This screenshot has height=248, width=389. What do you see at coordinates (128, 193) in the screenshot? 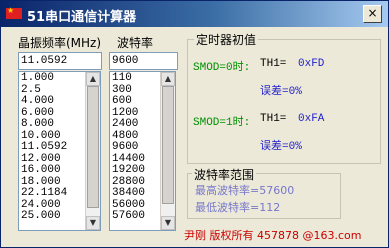
I see `list-item: 38400` at bounding box center [128, 193].